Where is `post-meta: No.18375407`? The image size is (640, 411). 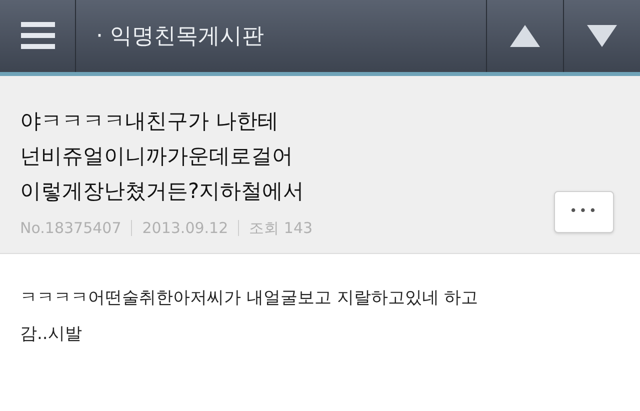
post-meta: No.18375407 is located at coordinates (71, 228).